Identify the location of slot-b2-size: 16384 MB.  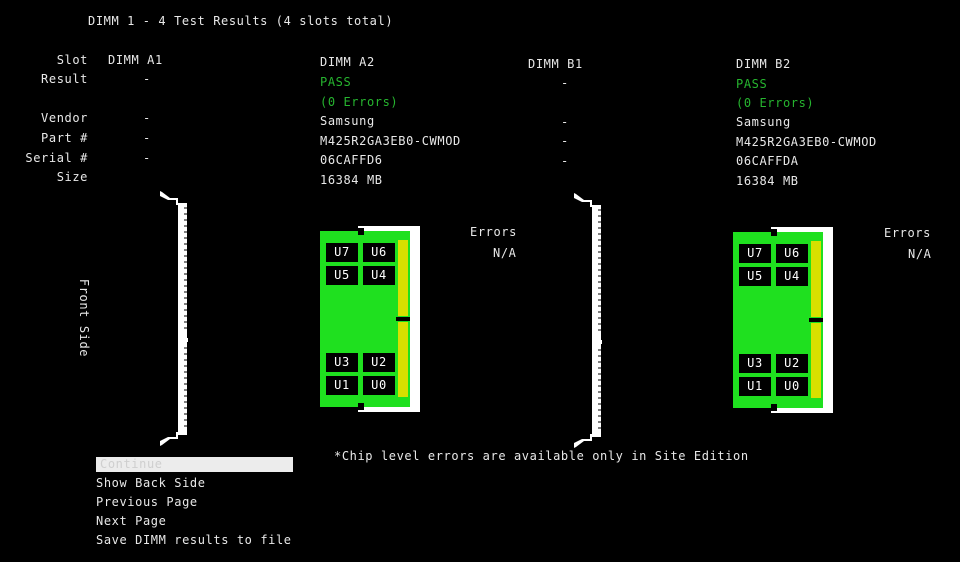
(767, 181).